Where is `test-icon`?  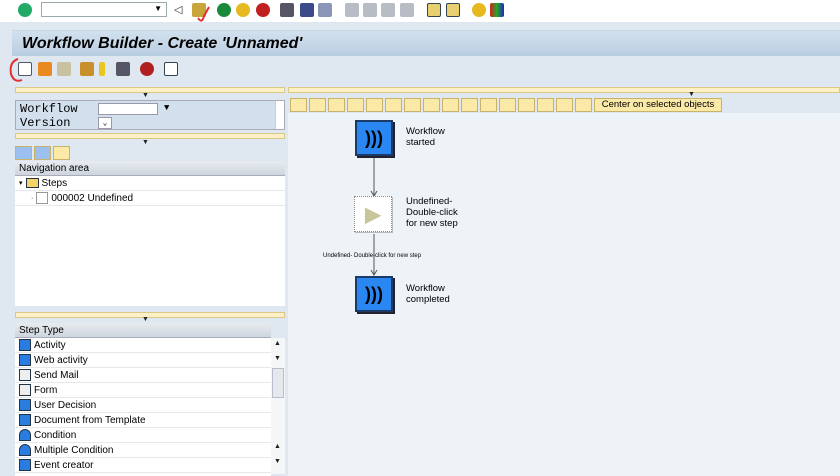
test-icon is located at coordinates (147, 69).